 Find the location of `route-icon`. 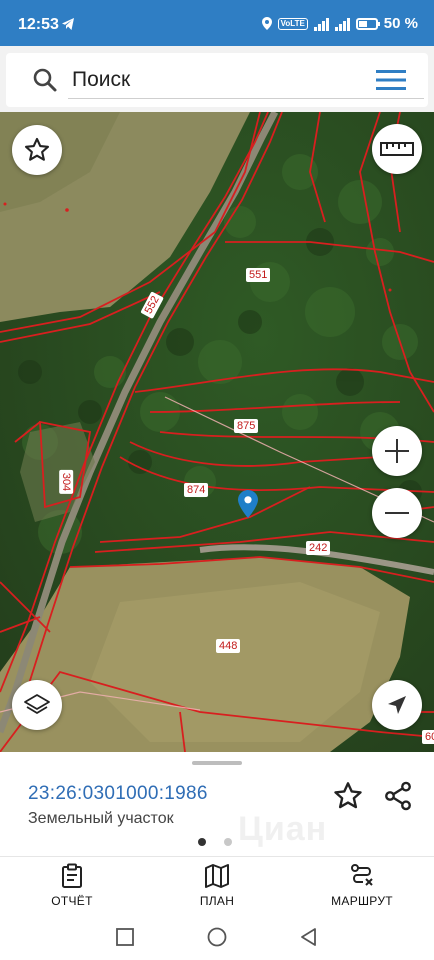

route-icon is located at coordinates (362, 875).